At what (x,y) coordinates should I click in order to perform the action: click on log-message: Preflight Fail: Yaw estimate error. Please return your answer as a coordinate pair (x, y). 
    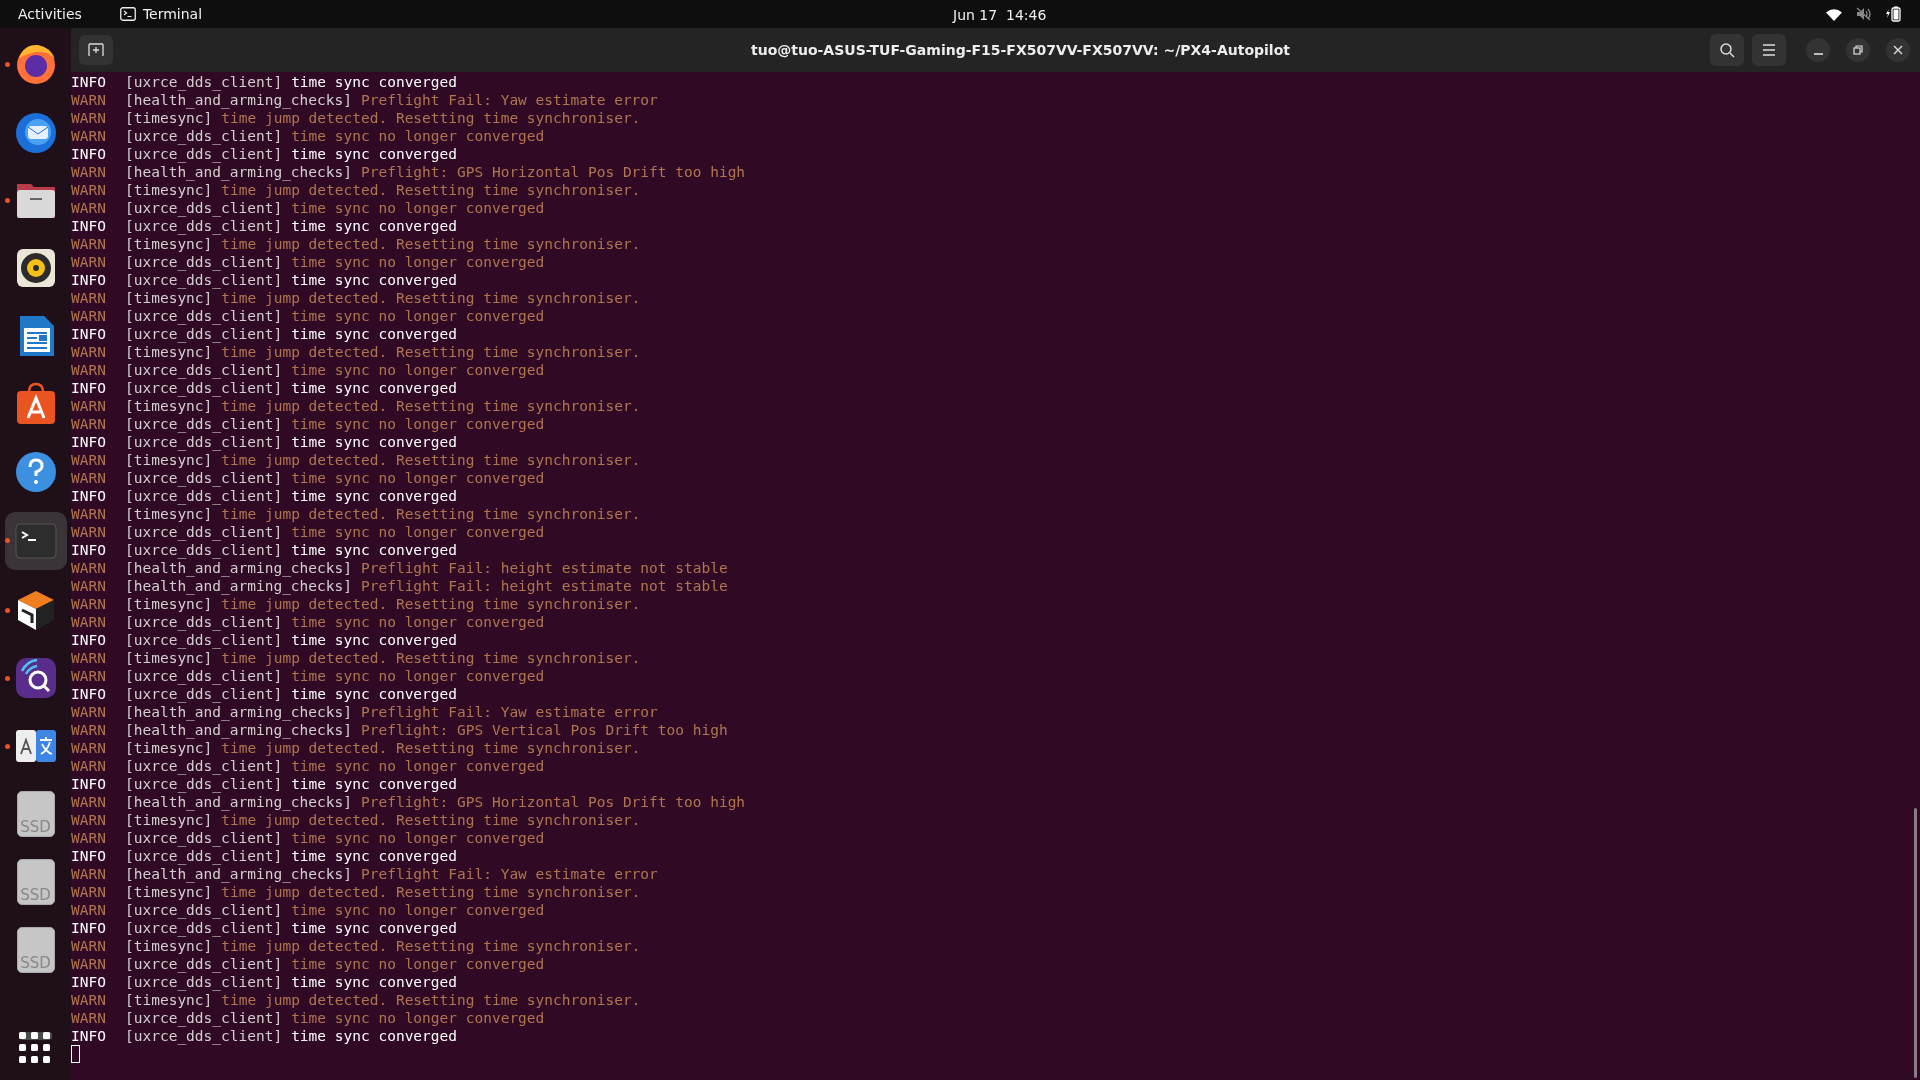
    Looking at the image, I should click on (509, 874).